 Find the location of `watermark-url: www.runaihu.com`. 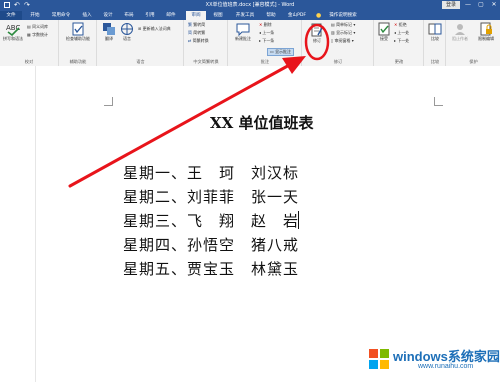

watermark-url: www.runaihu.com is located at coordinates (446, 366).